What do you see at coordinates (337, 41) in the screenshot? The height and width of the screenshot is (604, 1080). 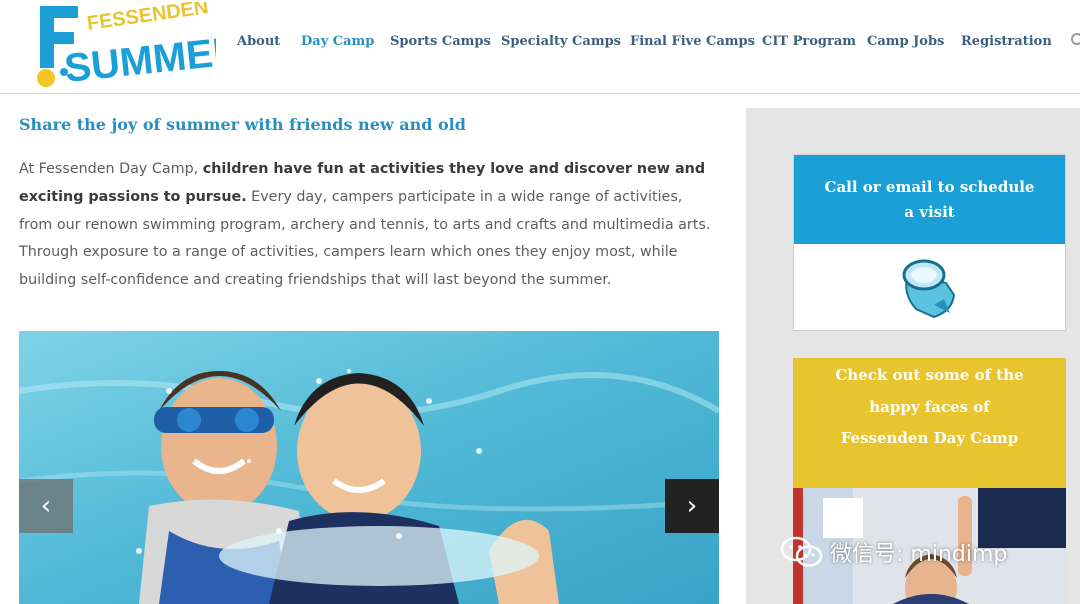 I see `nav-day-camp: Day Camp` at bounding box center [337, 41].